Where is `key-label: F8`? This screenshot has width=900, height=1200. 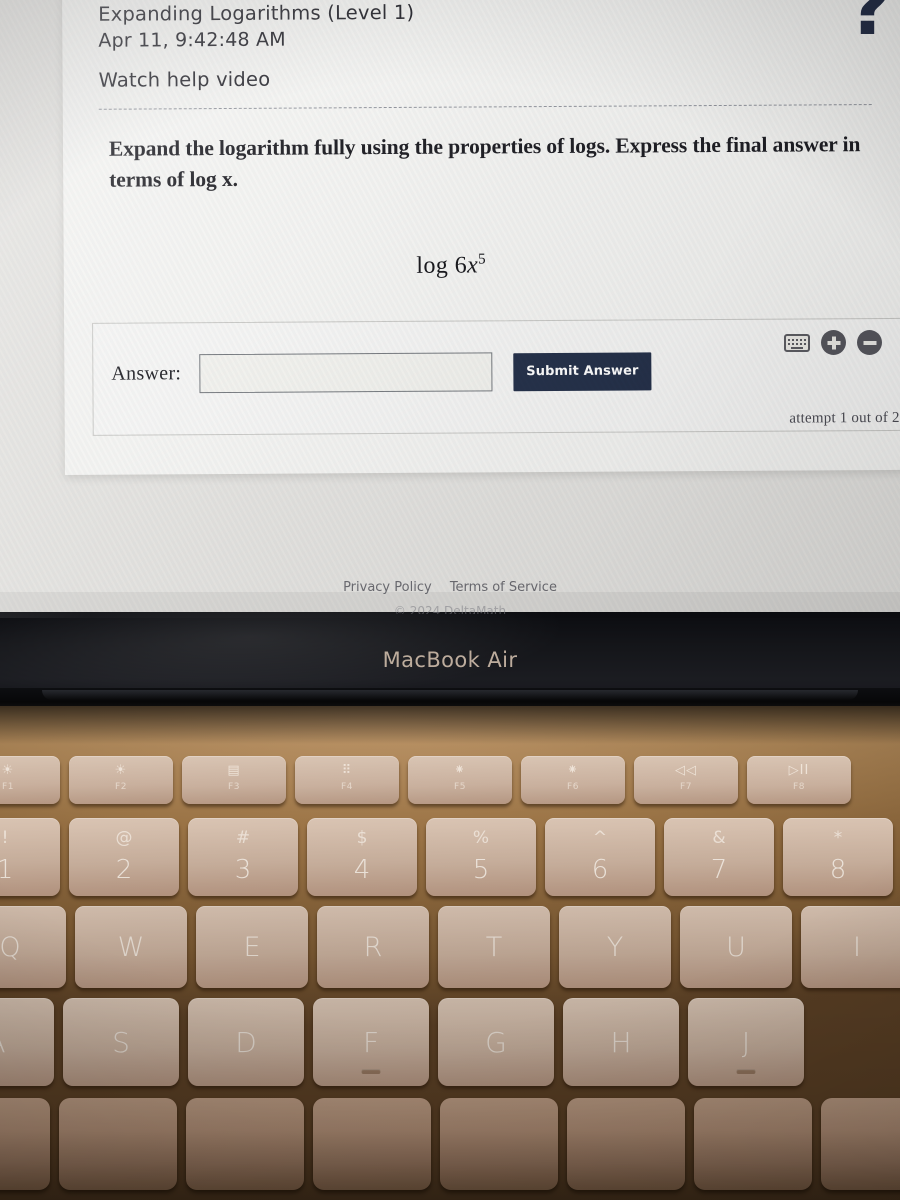
key-label: F8 is located at coordinates (799, 787).